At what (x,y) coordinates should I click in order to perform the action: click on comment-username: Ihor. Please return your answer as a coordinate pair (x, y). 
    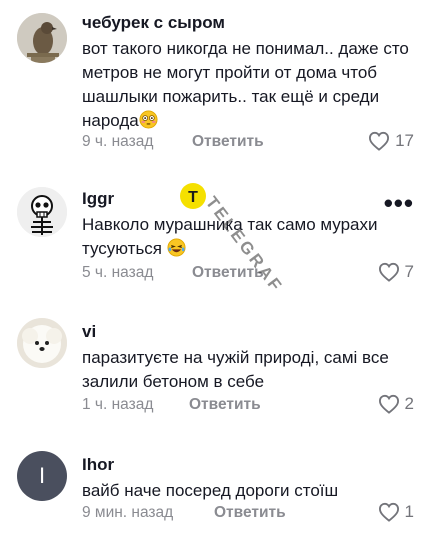
    Looking at the image, I should click on (248, 465).